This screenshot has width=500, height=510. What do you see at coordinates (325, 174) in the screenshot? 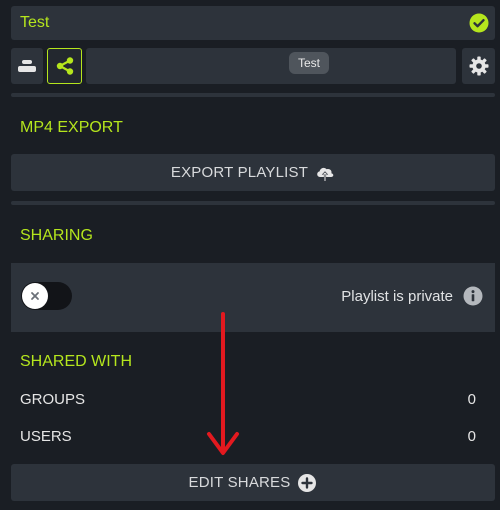
I see `cloud-upload-icon` at bounding box center [325, 174].